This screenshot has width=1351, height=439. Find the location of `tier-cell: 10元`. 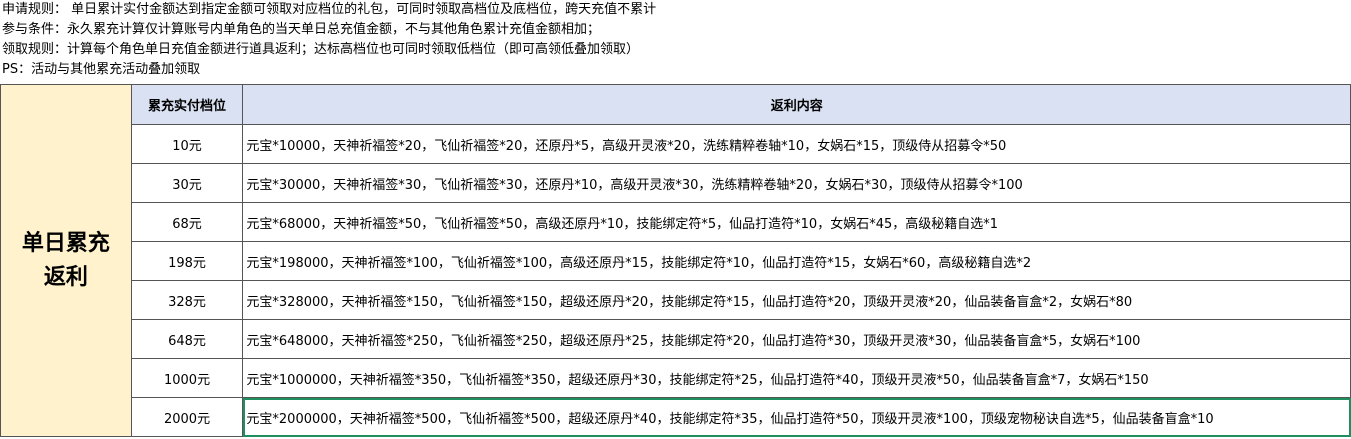

tier-cell: 10元 is located at coordinates (187, 144).